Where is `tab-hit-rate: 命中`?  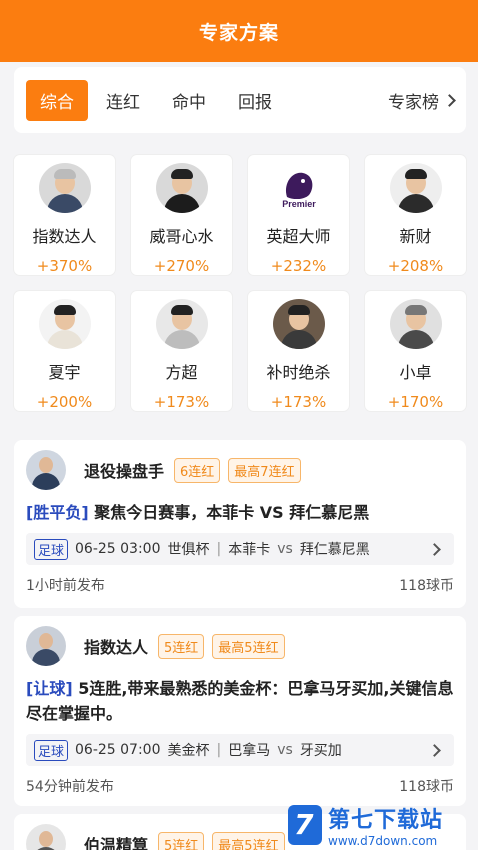 tab-hit-rate: 命中 is located at coordinates (189, 100).